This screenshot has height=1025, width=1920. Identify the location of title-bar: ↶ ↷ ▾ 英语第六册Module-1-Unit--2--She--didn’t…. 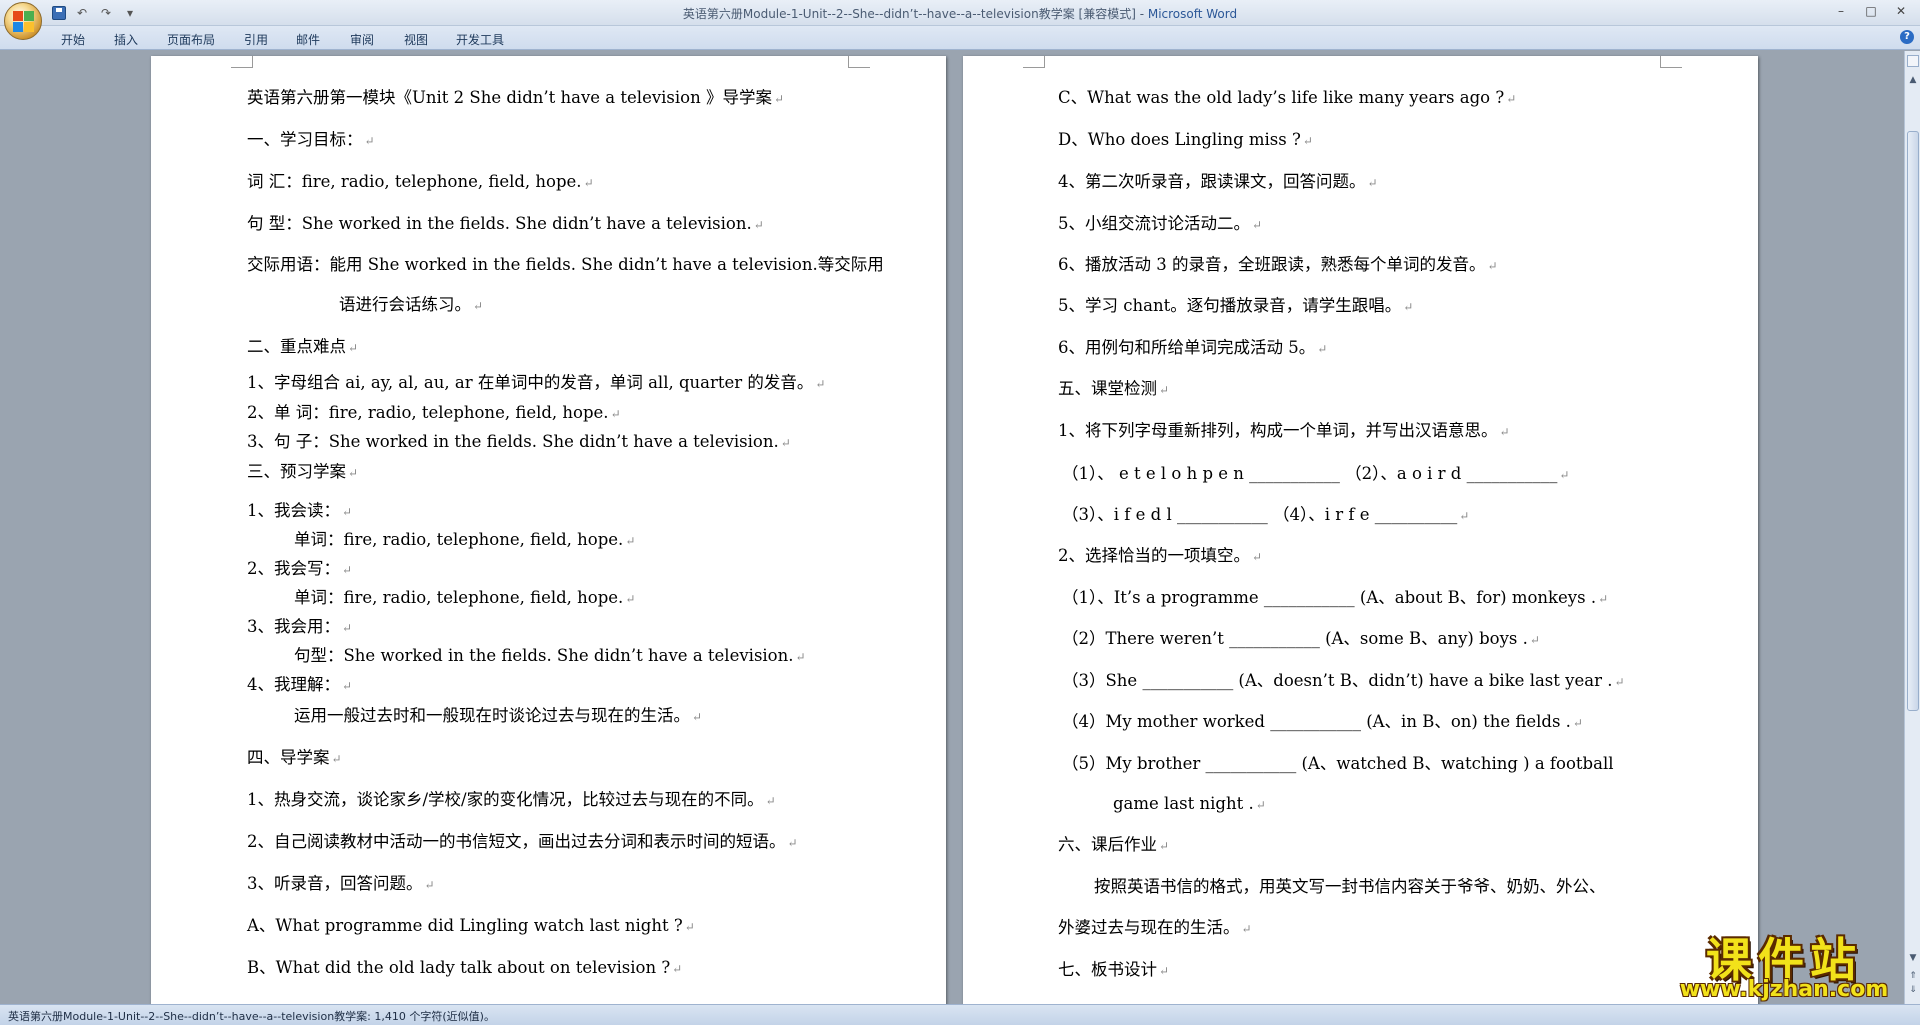
(960, 20).